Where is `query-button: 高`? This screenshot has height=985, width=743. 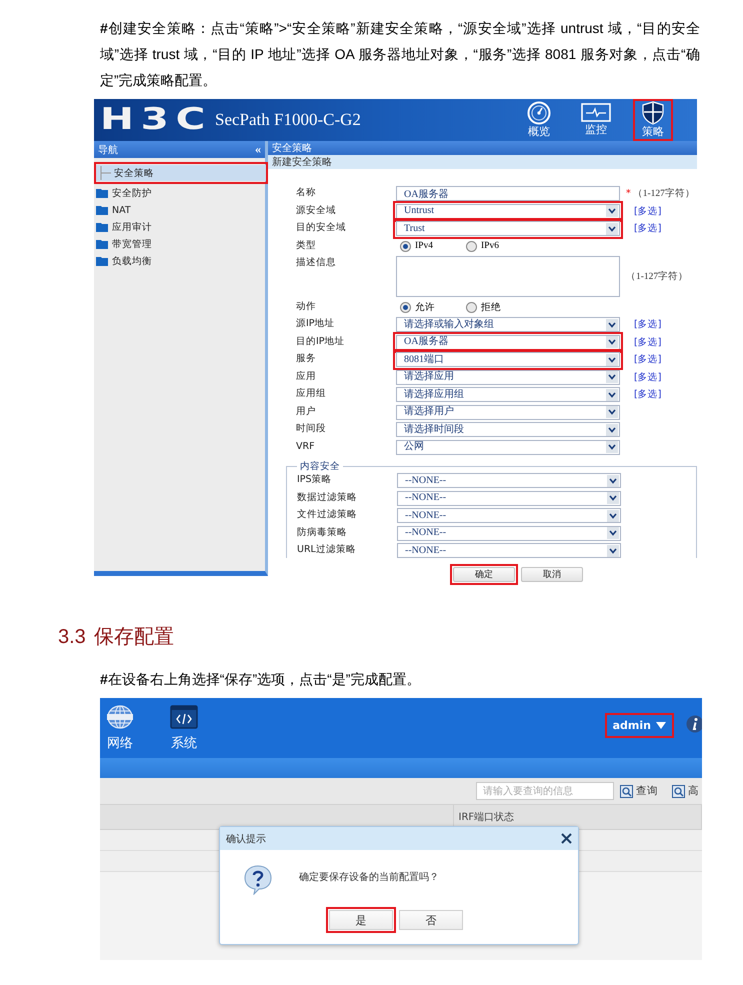
query-button: 高 is located at coordinates (687, 791).